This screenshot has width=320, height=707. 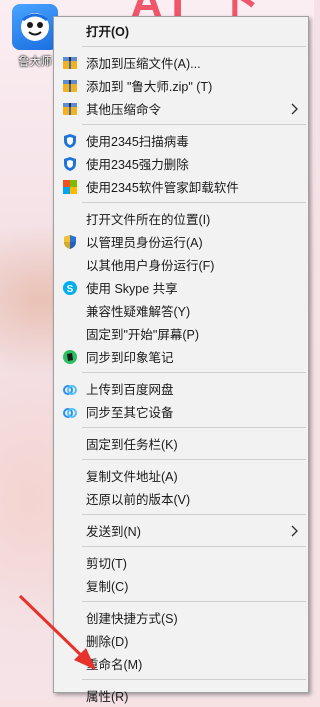 I want to click on menu-item-9-2-m: 重命名(M), so click(x=181, y=663).